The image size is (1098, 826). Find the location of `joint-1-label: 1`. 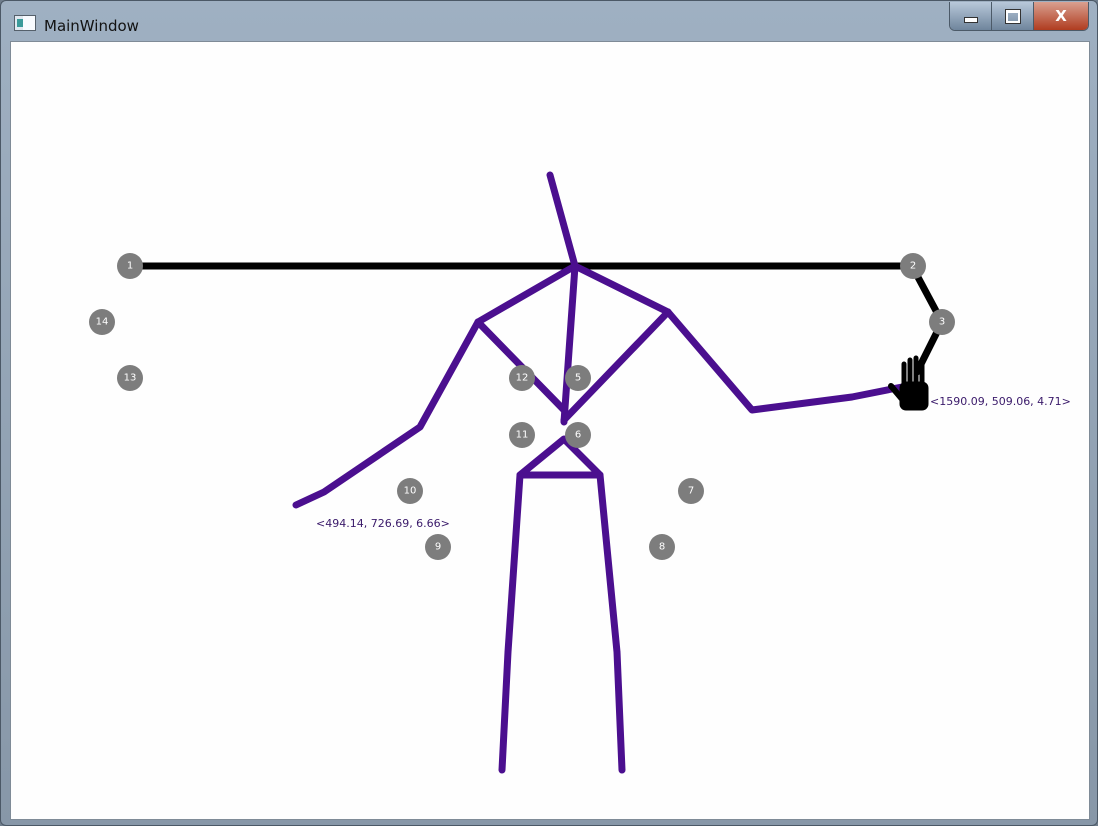

joint-1-label: 1 is located at coordinates (130, 266).